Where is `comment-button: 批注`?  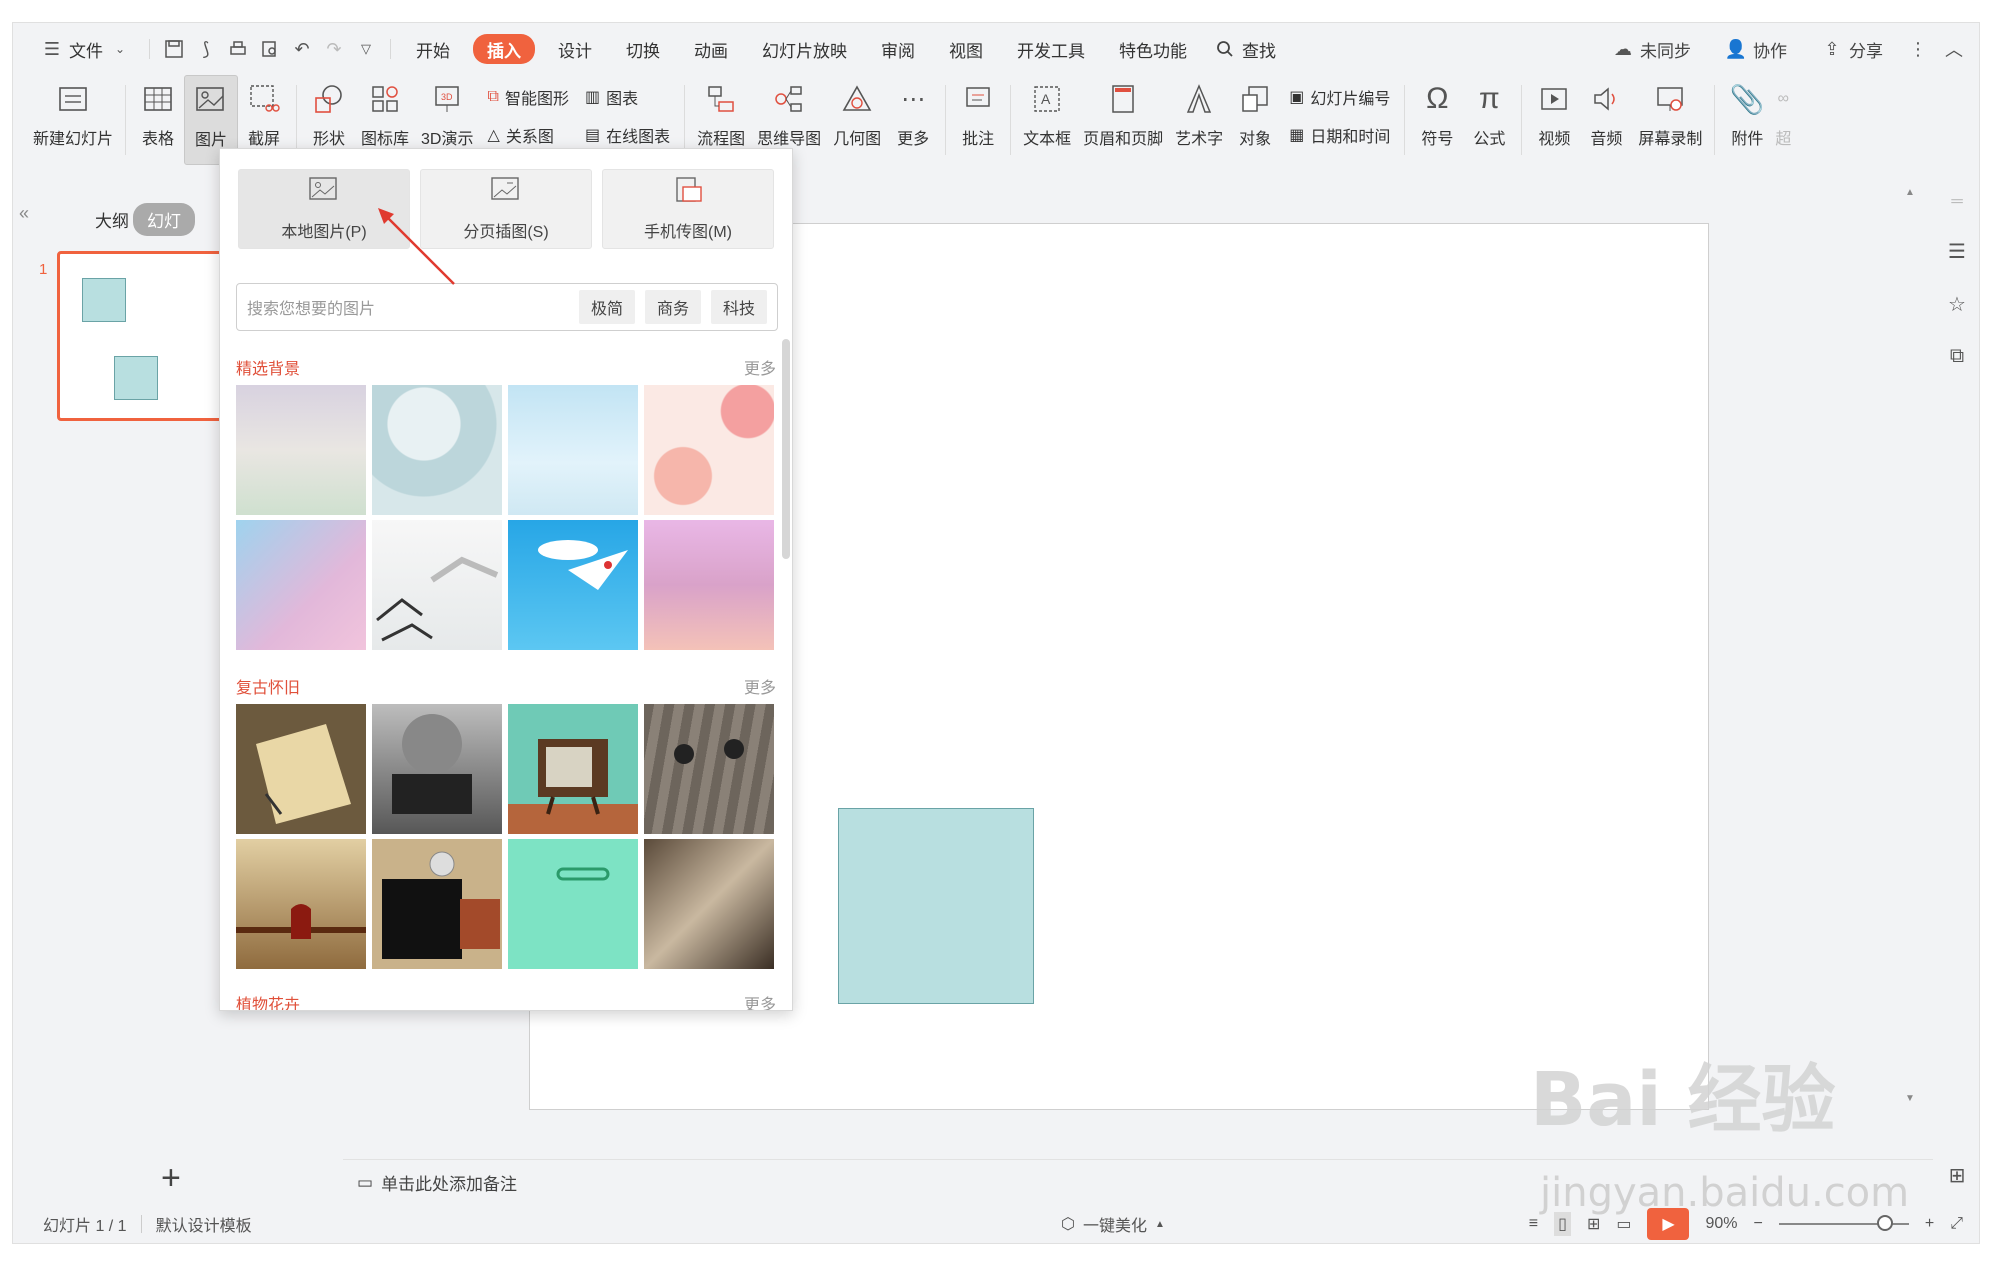
comment-button: 批注 is located at coordinates (978, 120).